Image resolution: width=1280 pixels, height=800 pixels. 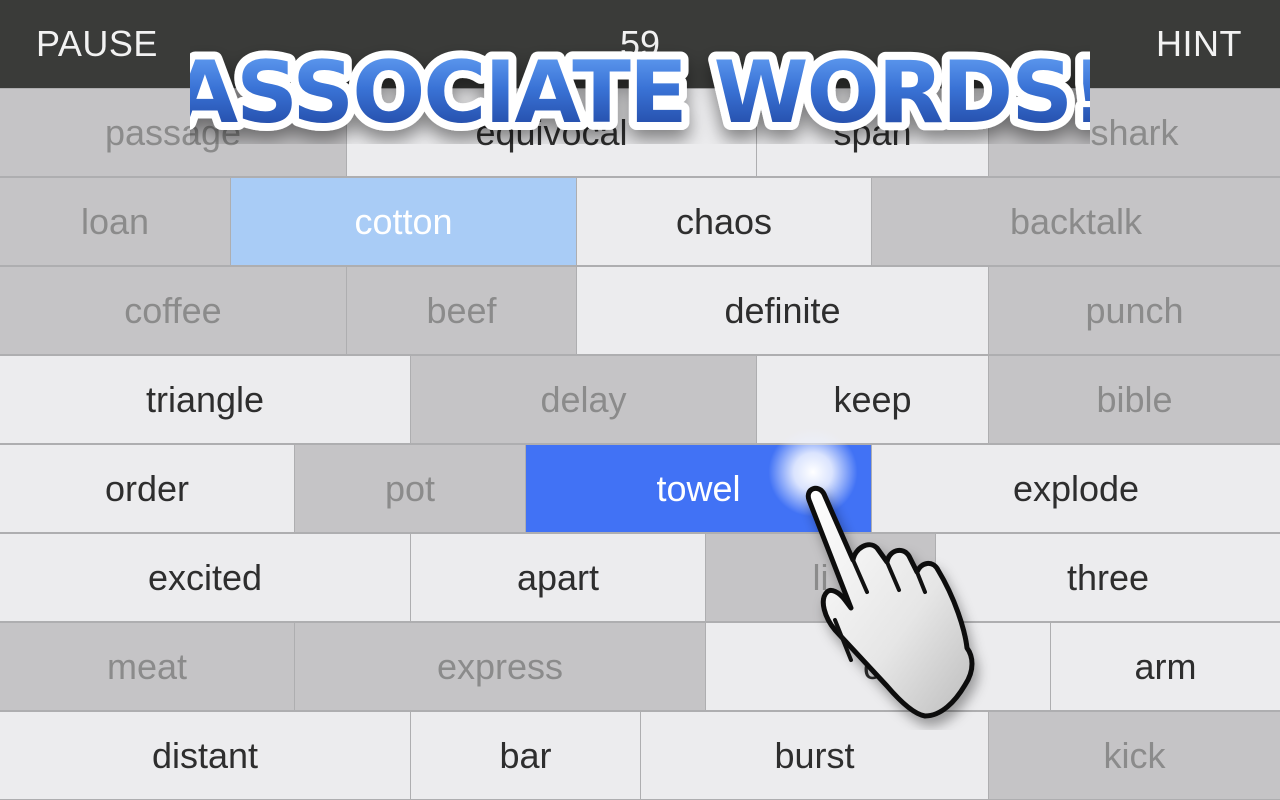 What do you see at coordinates (97, 44) in the screenshot?
I see `pause-button: PAUSE` at bounding box center [97, 44].